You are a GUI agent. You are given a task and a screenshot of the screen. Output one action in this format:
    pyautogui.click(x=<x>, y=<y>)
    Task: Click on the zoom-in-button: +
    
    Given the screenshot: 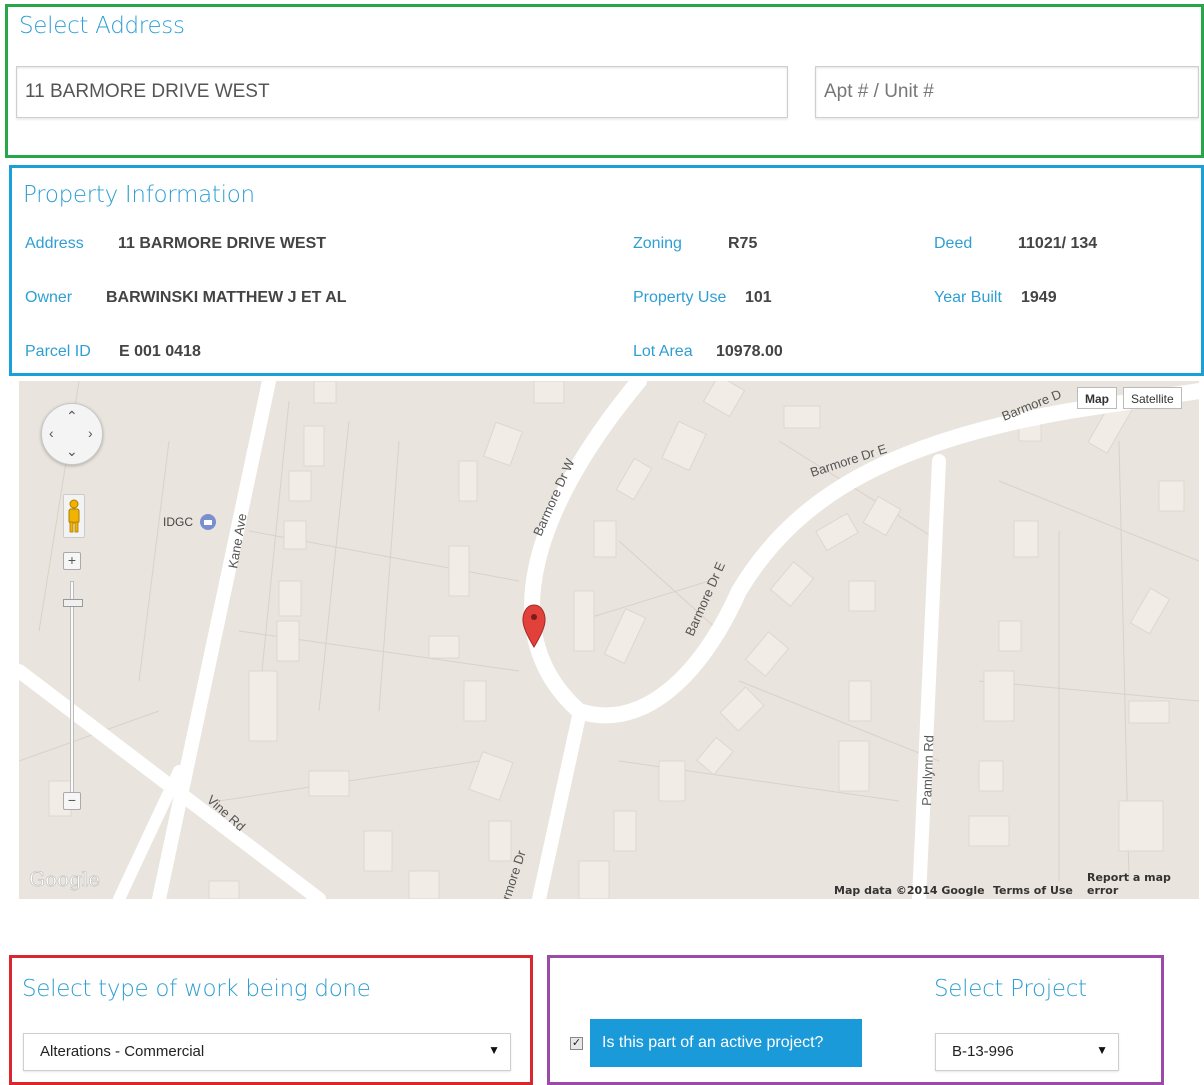 What is the action you would take?
    pyautogui.click(x=72, y=561)
    